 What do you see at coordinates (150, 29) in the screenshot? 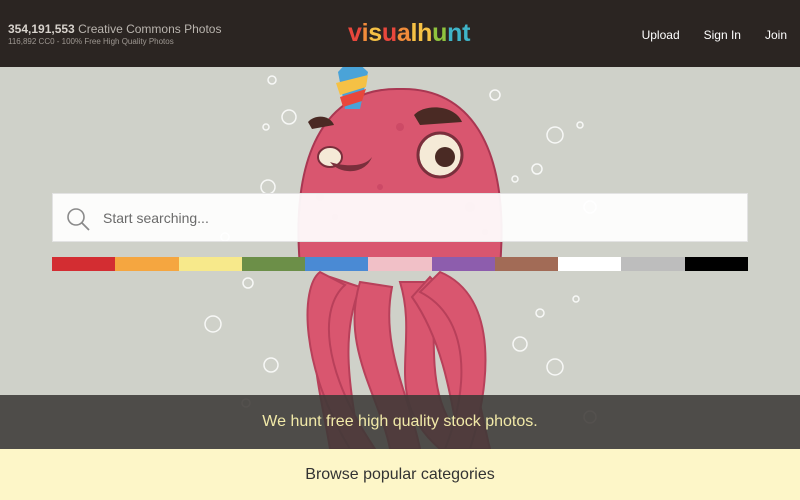
I see `photo-count-label: Creative Commons Photos` at bounding box center [150, 29].